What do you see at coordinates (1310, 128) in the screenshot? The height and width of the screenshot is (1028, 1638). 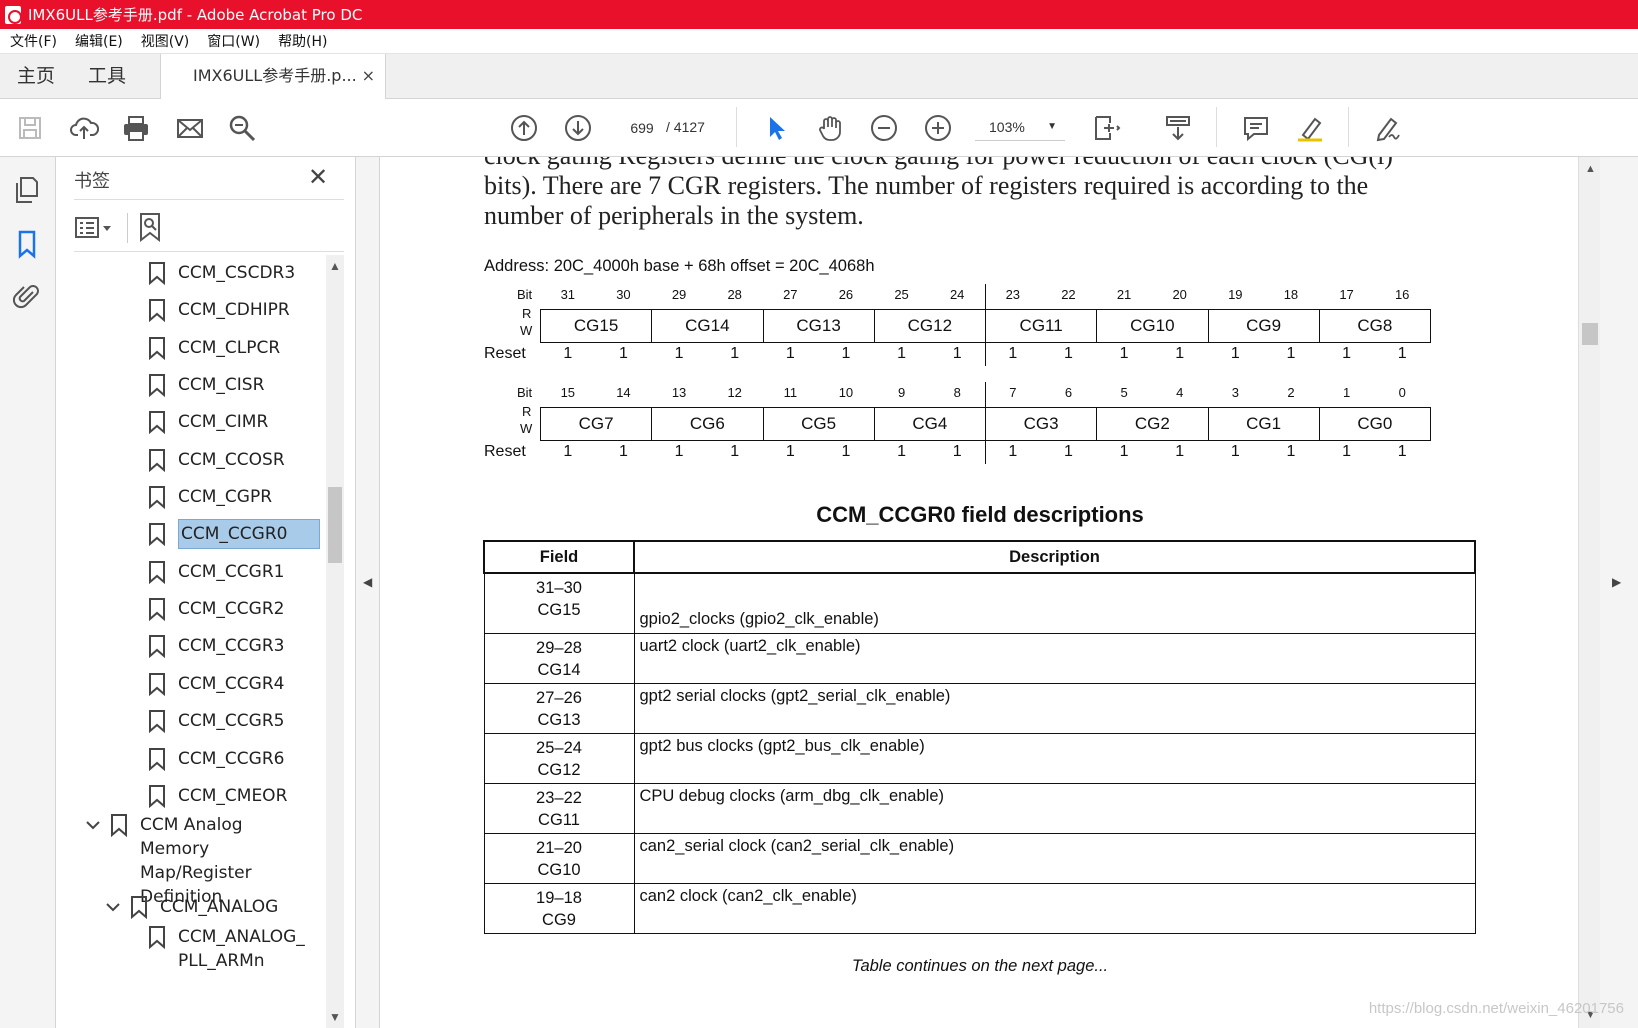 I see `highlight-pen-icon` at bounding box center [1310, 128].